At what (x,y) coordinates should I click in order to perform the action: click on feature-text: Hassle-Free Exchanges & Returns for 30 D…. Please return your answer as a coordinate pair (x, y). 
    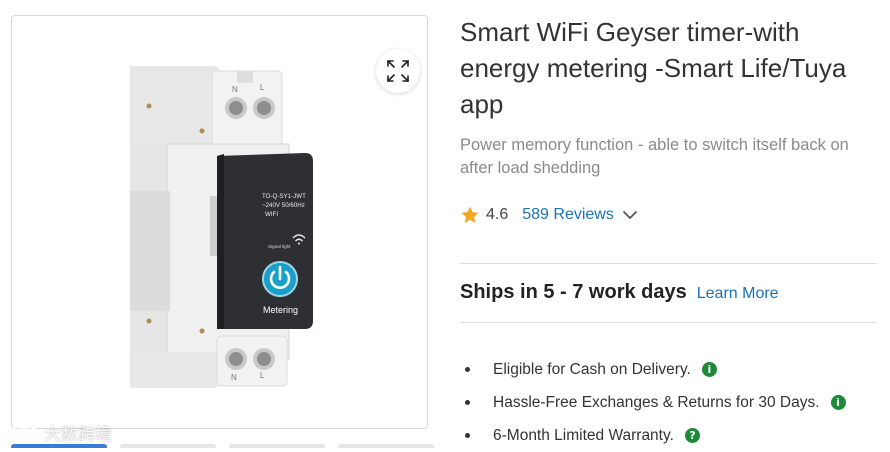
    Looking at the image, I should click on (656, 402).